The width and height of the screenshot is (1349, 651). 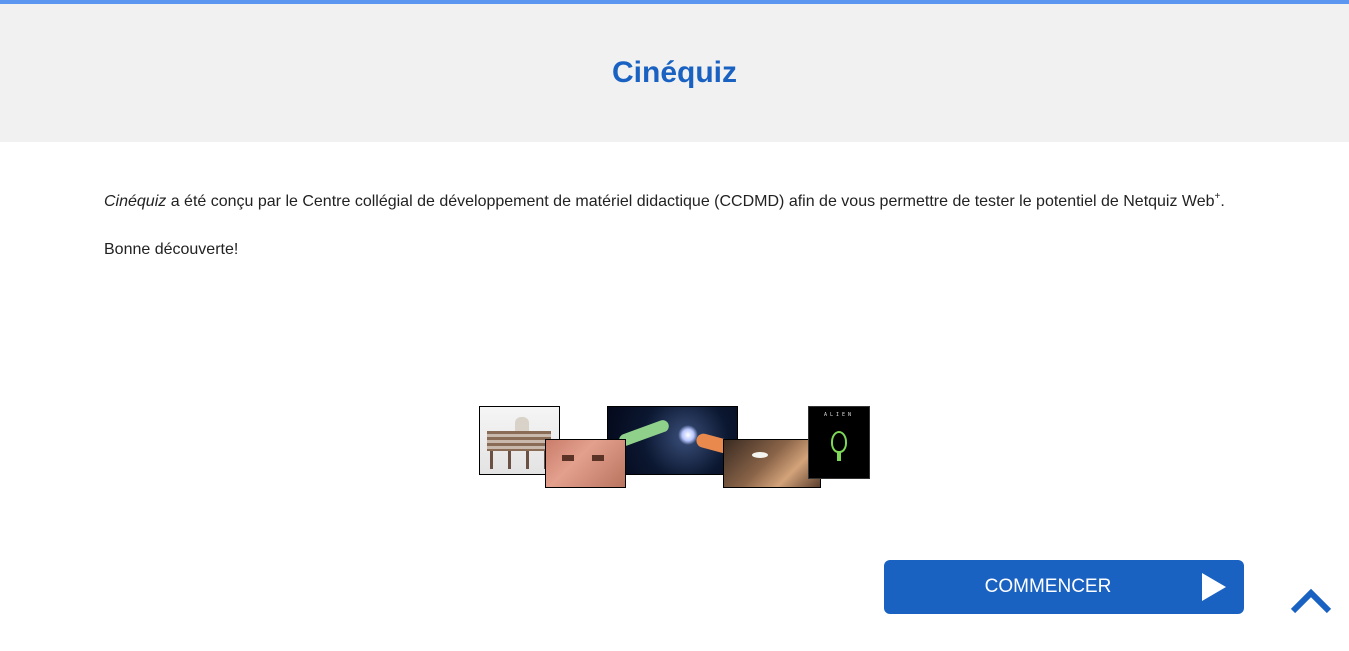 I want to click on movie-still-space-hands, so click(x=672, y=440).